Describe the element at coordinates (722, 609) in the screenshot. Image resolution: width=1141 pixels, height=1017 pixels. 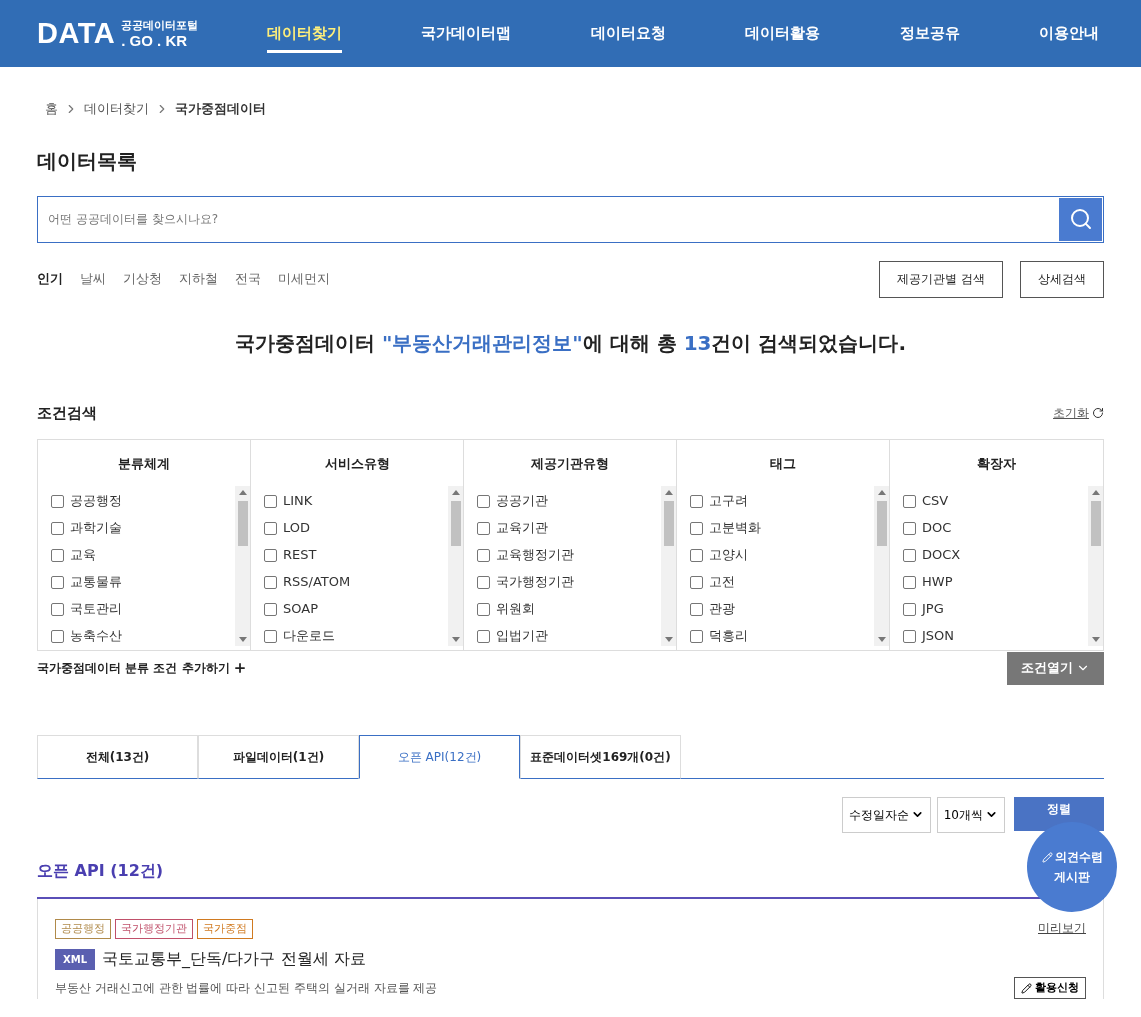
I see `checkbox-label: 관광` at that location.